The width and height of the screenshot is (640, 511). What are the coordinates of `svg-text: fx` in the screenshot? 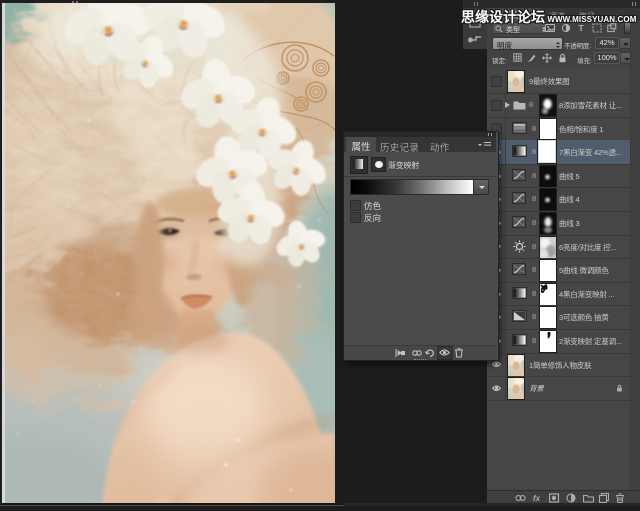 It's located at (537, 498).